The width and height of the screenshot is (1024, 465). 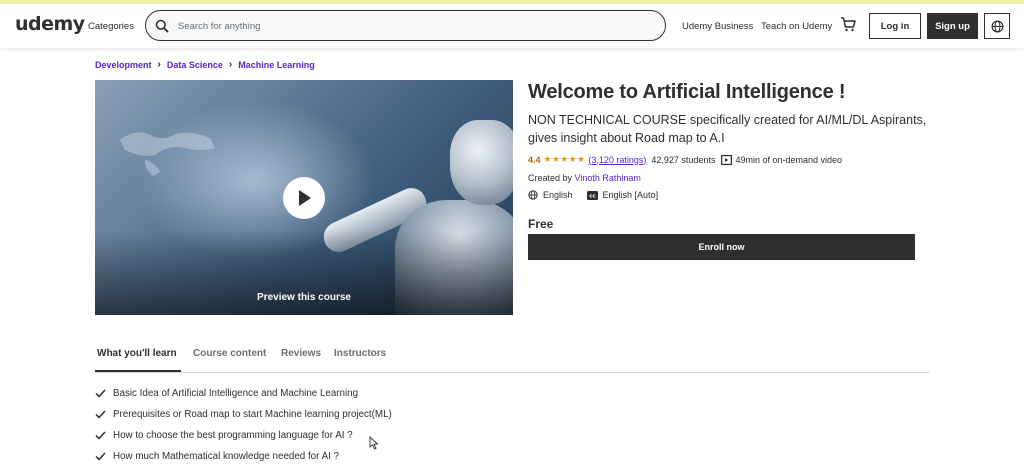 What do you see at coordinates (360, 353) in the screenshot?
I see `tab-instructors: Instructors` at bounding box center [360, 353].